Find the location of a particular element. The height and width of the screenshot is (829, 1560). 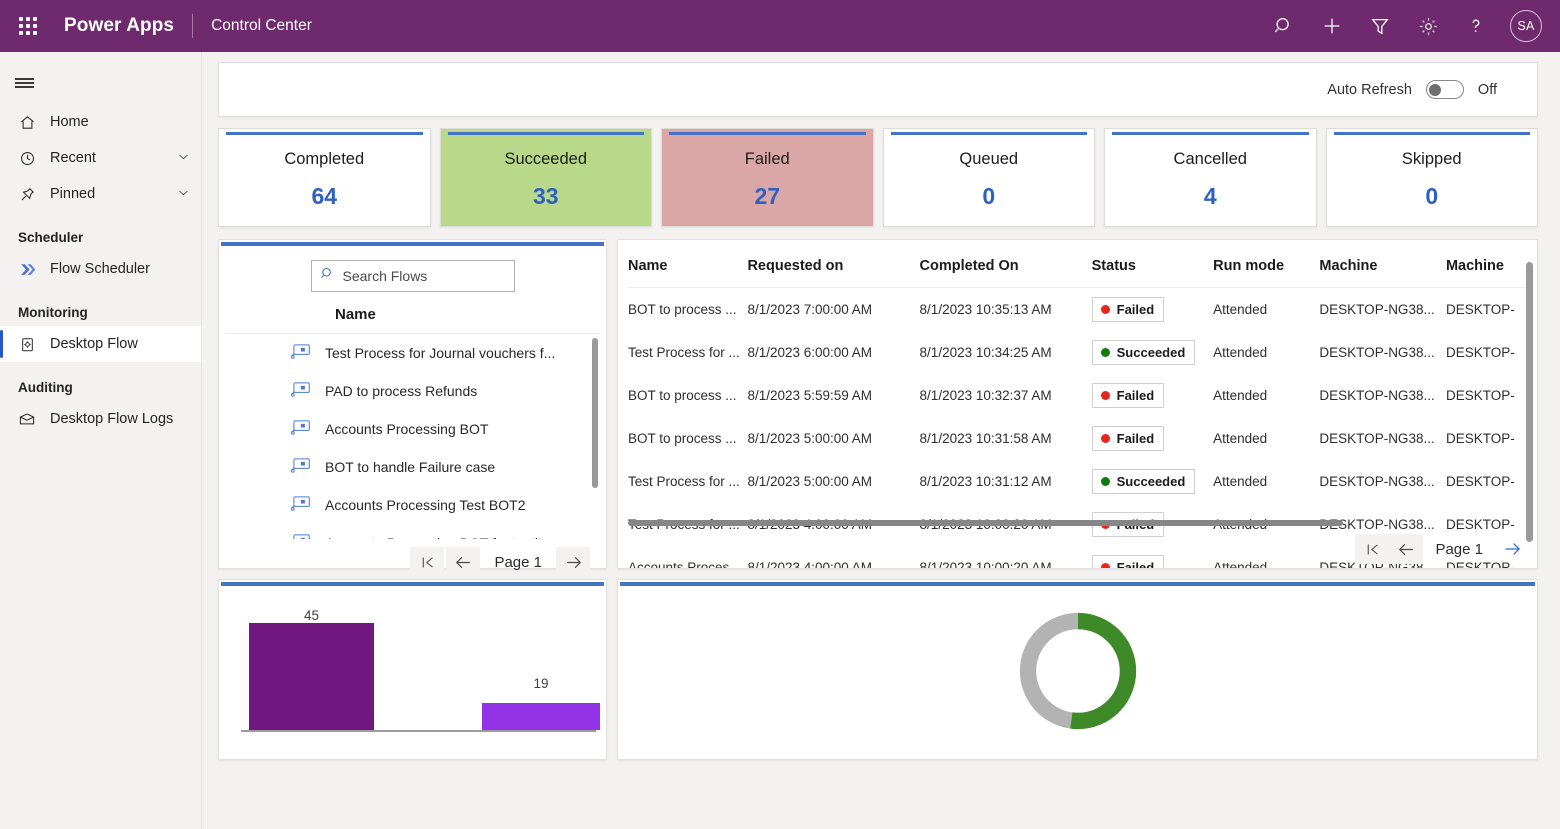

sidebar-group-monitoring: Monitoring is located at coordinates (53, 312).